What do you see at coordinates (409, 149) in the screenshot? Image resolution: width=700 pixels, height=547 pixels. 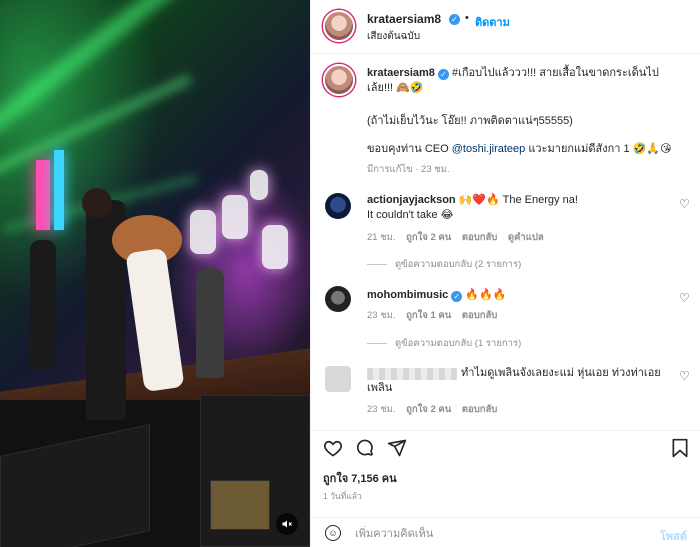 I see `caption-text: ขอบคุงท่าน CEO` at bounding box center [409, 149].